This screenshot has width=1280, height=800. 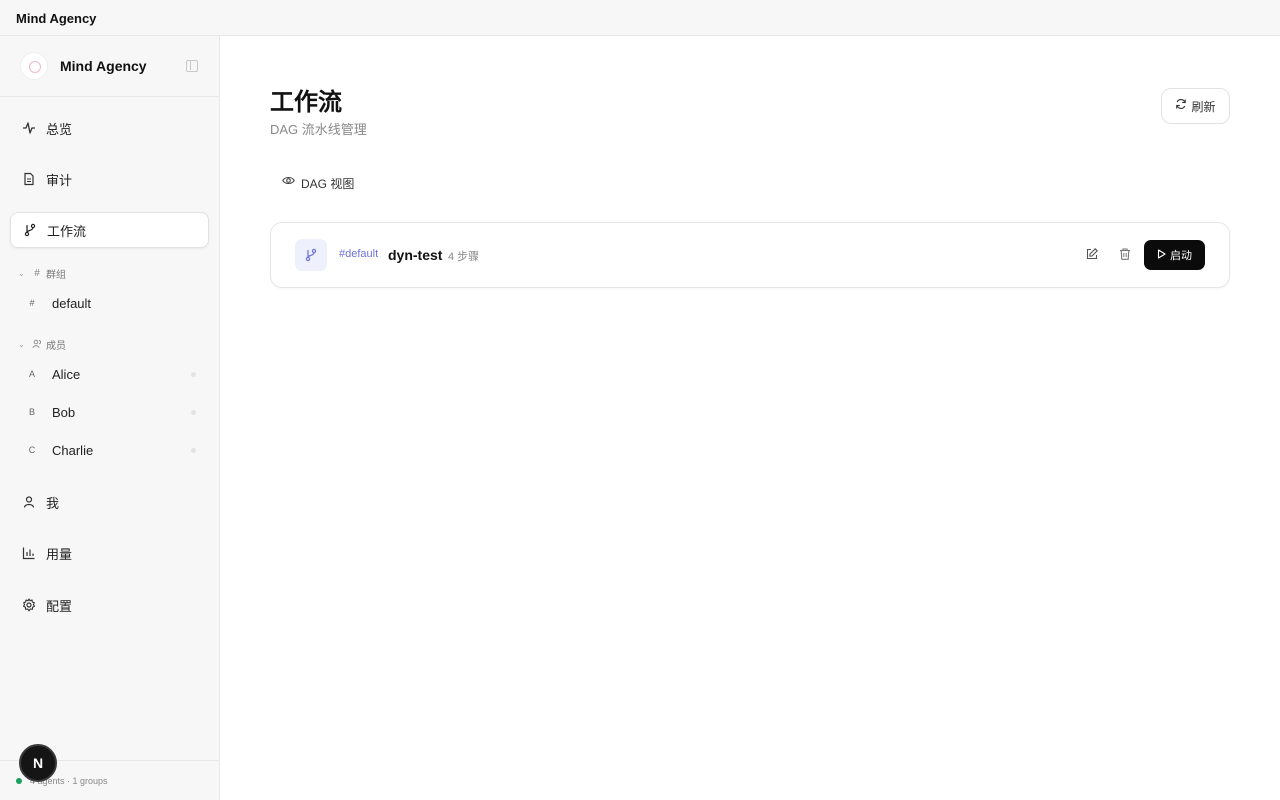 I want to click on member-label: Charlie, so click(x=73, y=450).